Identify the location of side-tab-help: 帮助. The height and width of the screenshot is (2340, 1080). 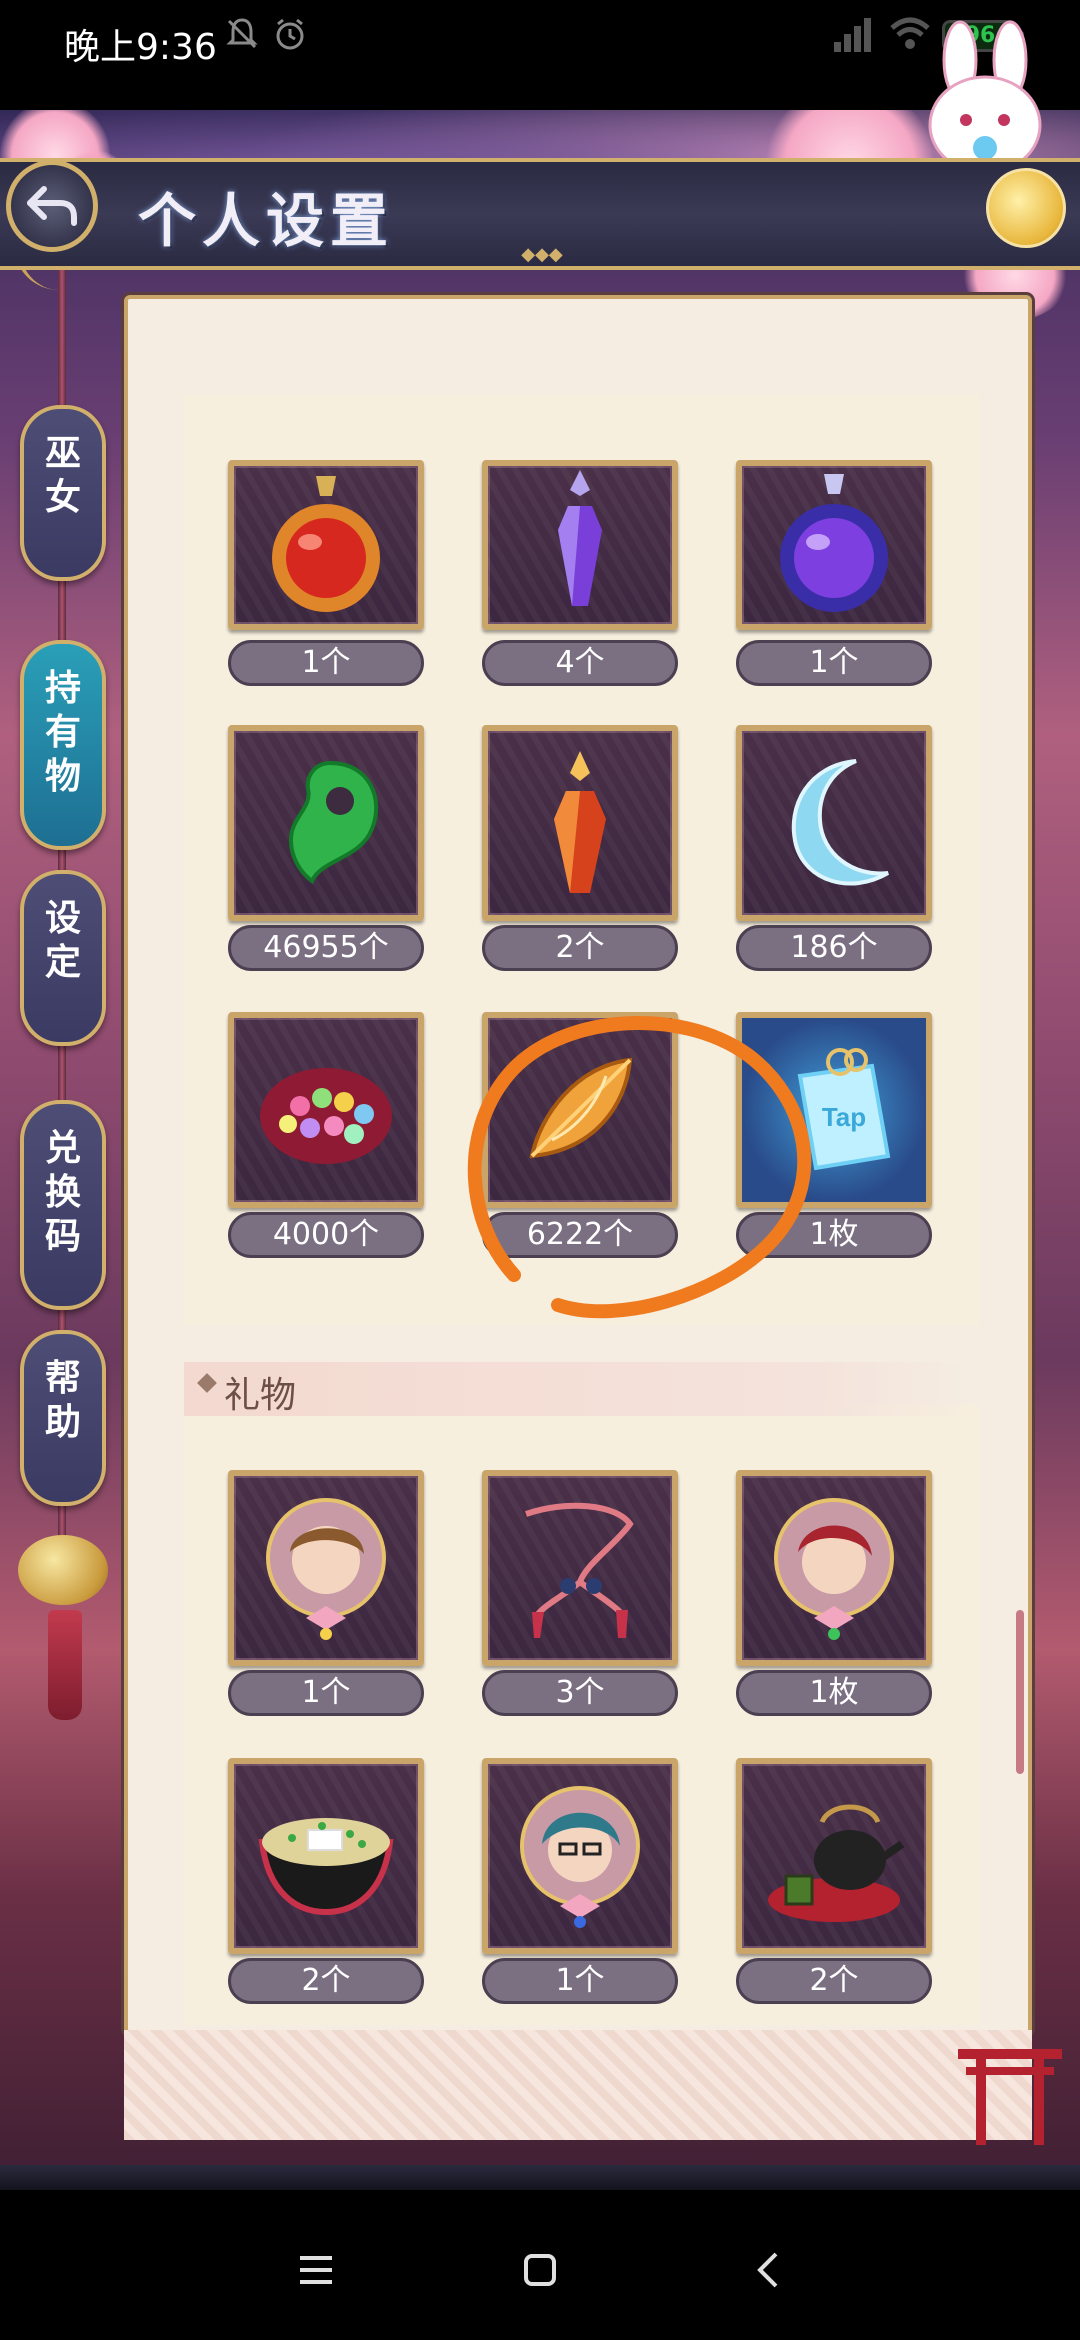
(63, 1418).